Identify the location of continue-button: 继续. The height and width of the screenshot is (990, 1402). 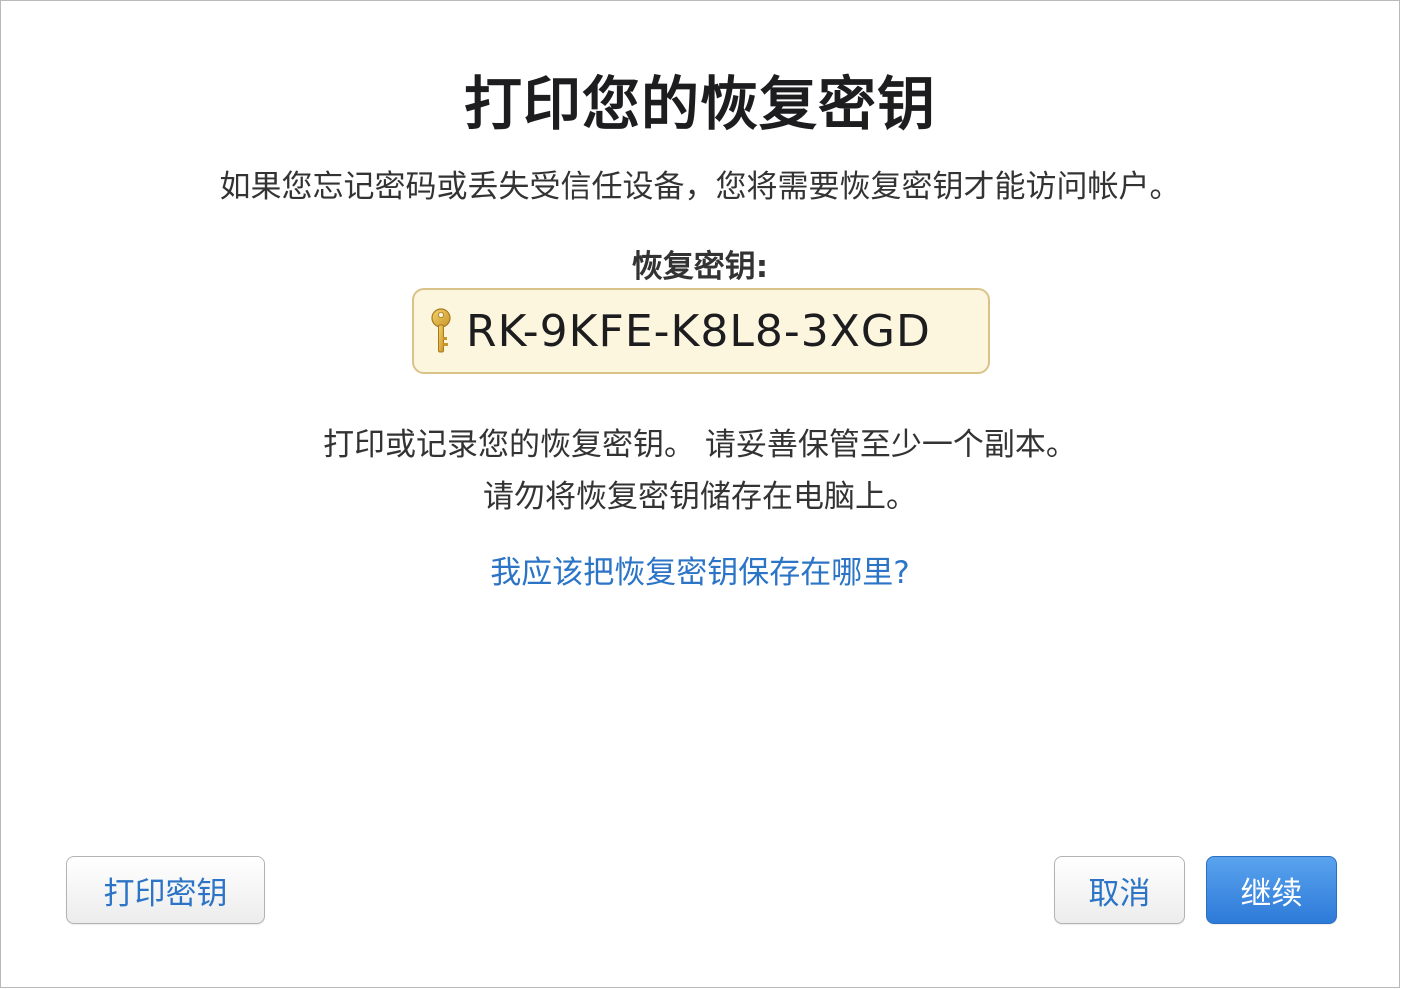
(1271, 890).